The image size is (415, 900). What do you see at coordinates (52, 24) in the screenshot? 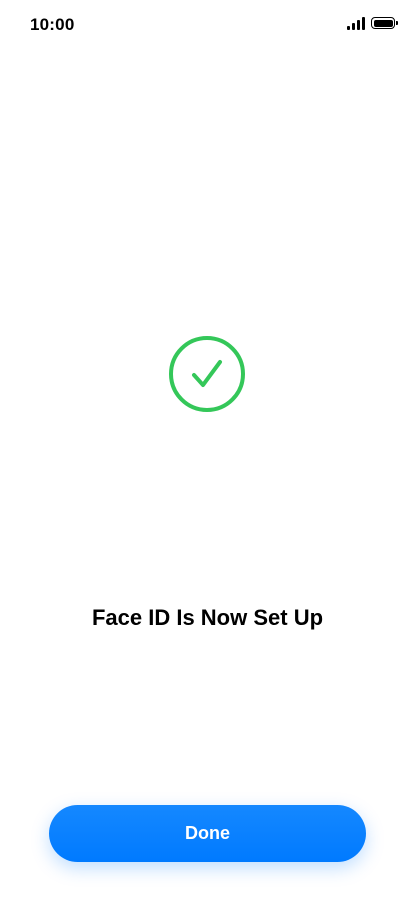
I see `status-time: 10:00` at bounding box center [52, 24].